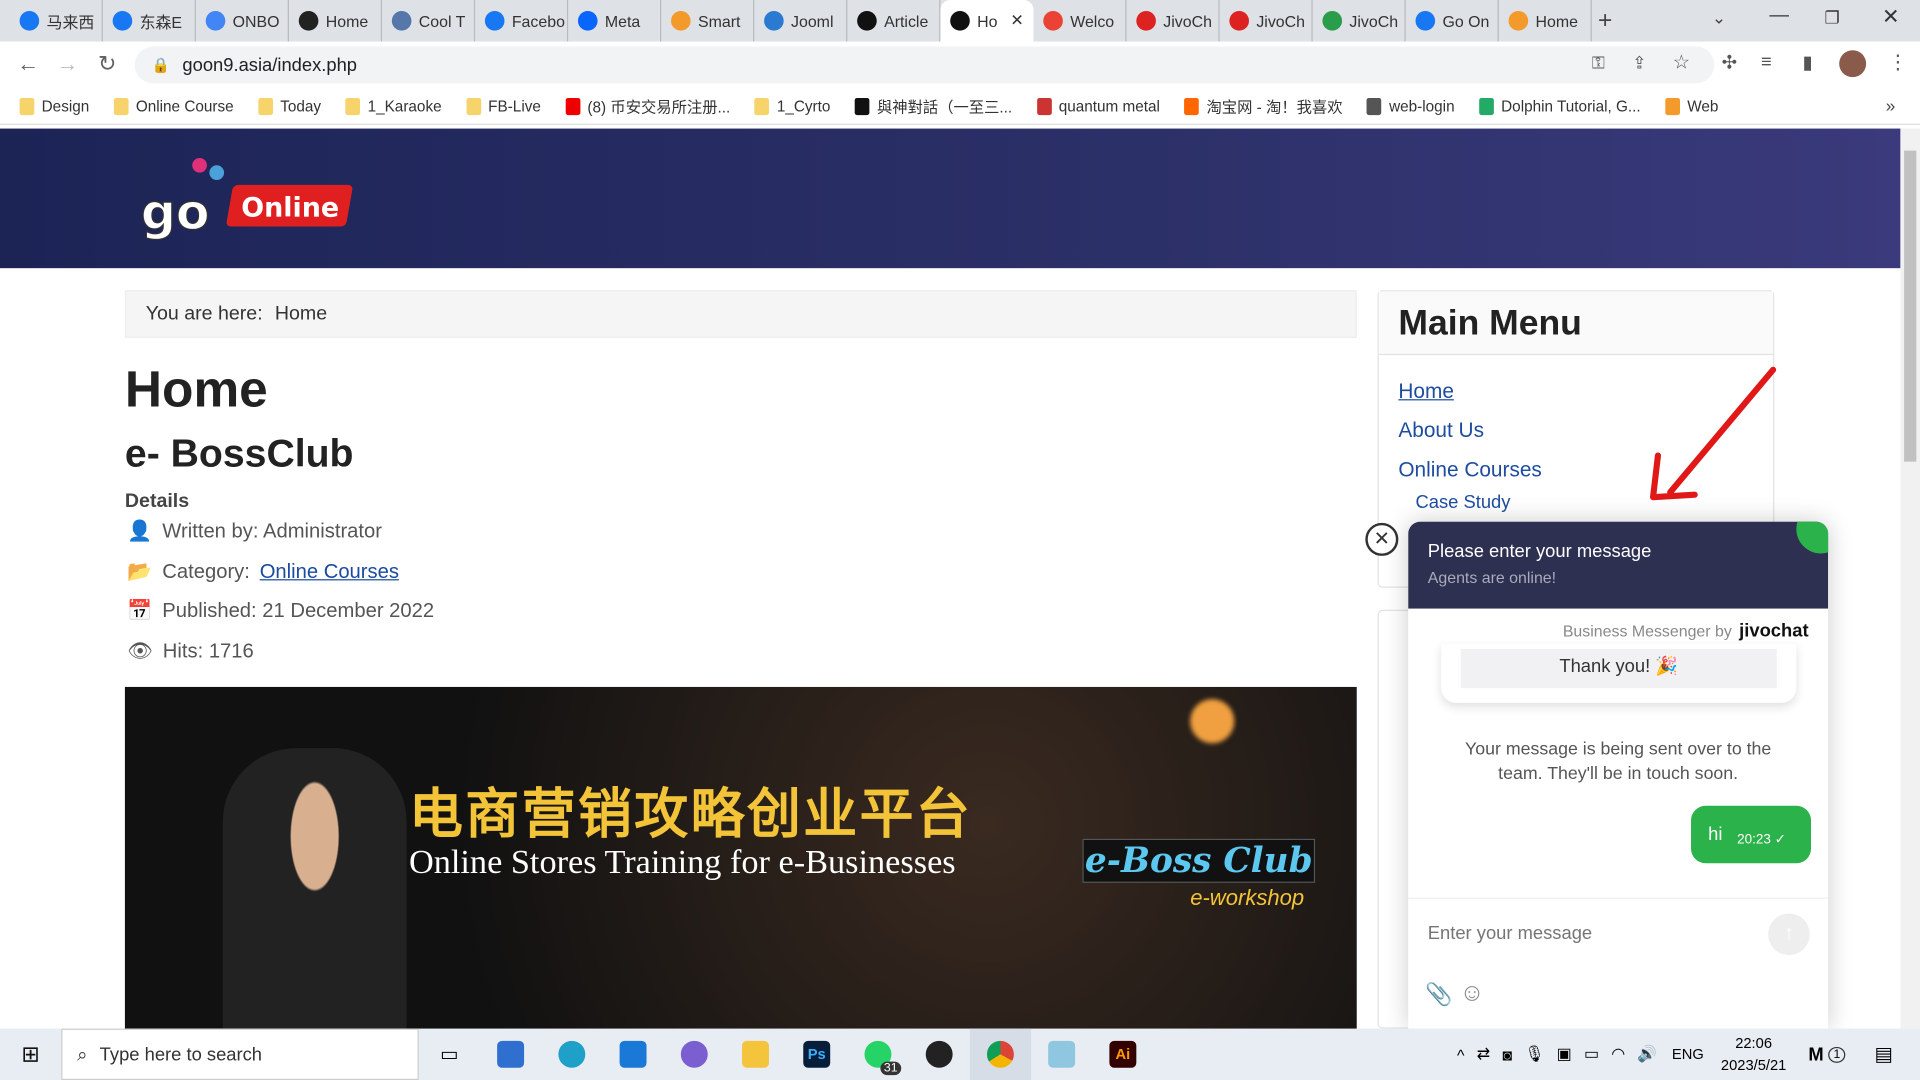 This screenshot has width=1920, height=1080. Describe the element at coordinates (1000, 1054) in the screenshot. I see `chrome-icon` at that location.